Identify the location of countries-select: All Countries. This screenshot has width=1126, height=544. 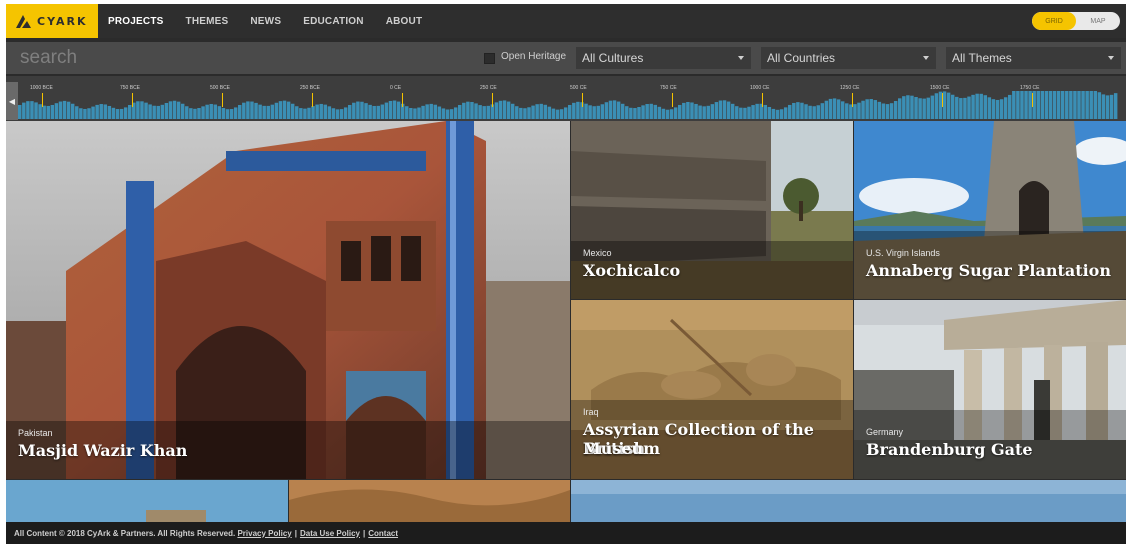
(848, 58).